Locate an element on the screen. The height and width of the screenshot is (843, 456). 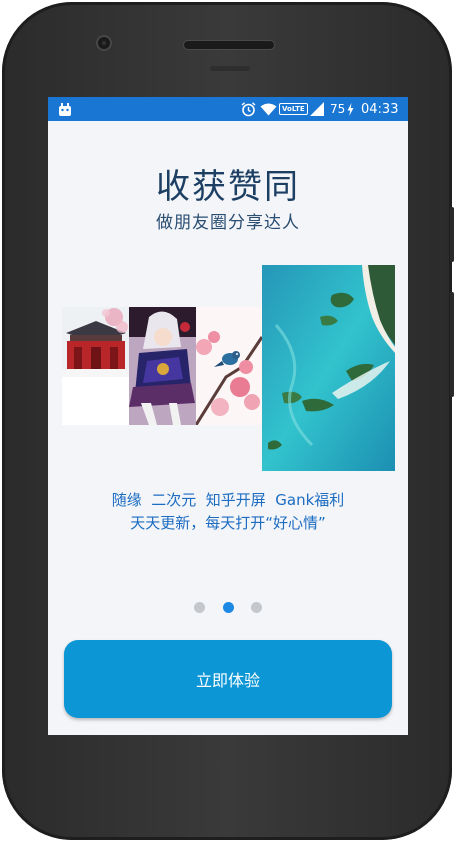
status-bar: VoLTE 75 04:33 is located at coordinates (228, 109).